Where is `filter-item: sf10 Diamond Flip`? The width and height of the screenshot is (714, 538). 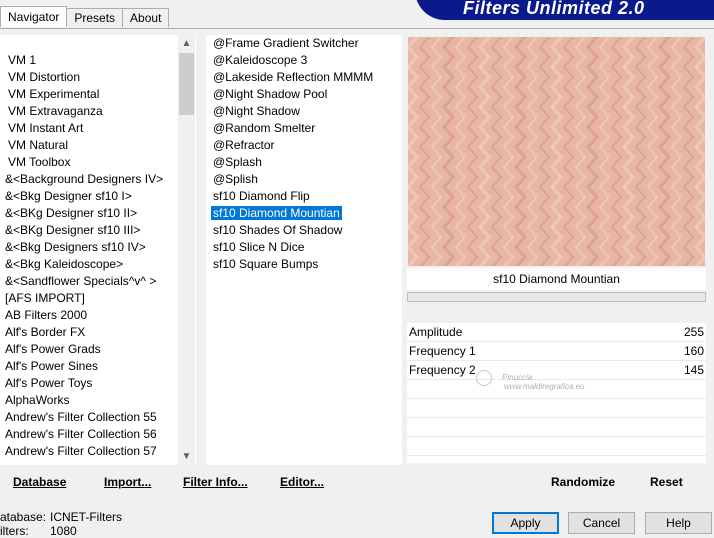 filter-item: sf10 Diamond Flip is located at coordinates (304, 196).